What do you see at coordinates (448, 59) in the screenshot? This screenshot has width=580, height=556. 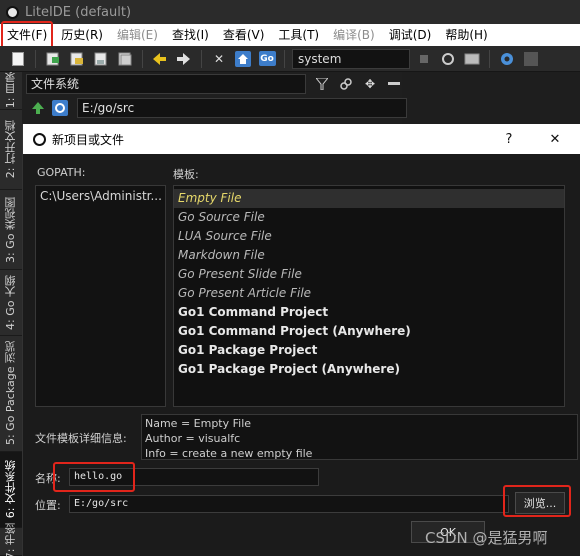 I see `refresh-icon` at bounding box center [448, 59].